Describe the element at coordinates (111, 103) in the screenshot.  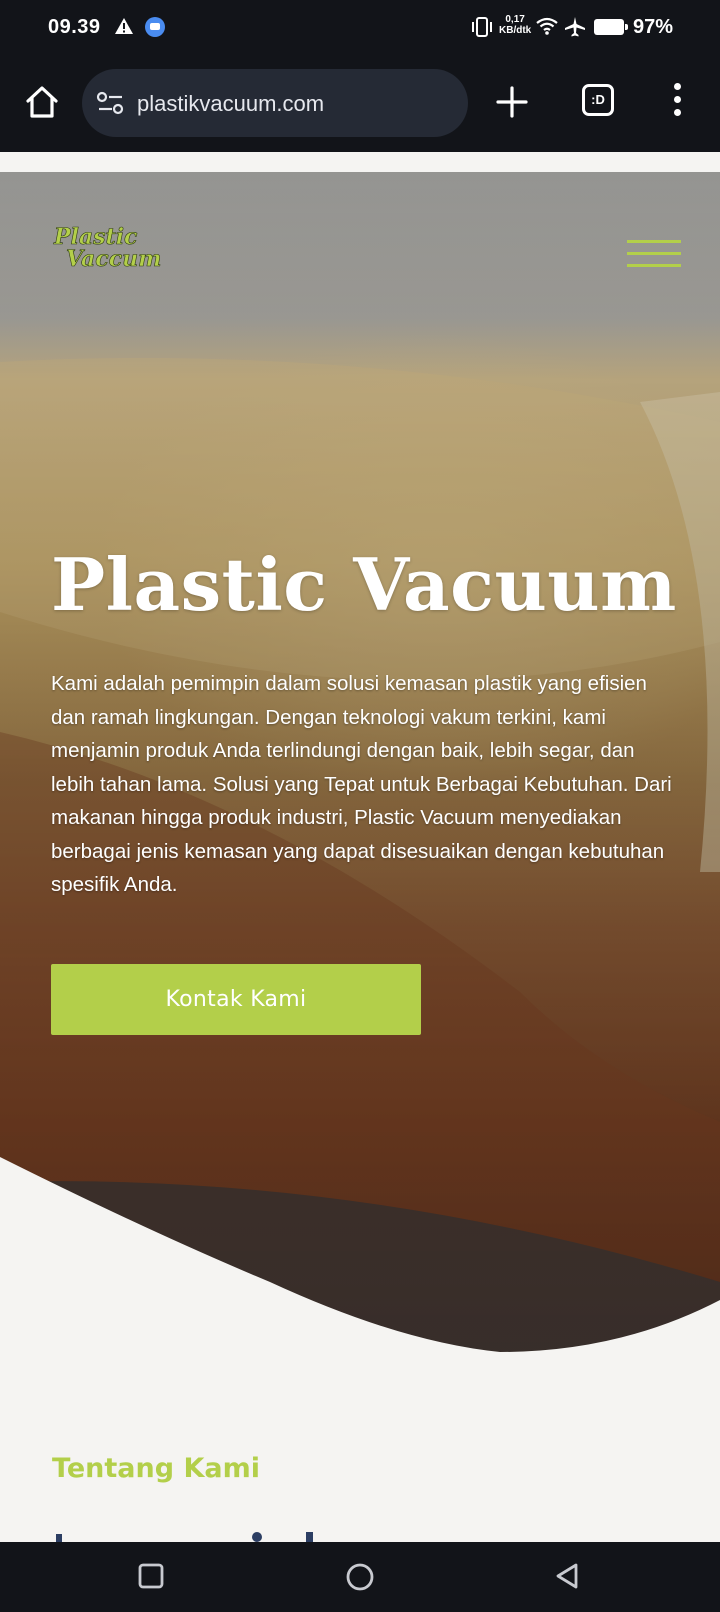
I see `site-settings-icon` at that location.